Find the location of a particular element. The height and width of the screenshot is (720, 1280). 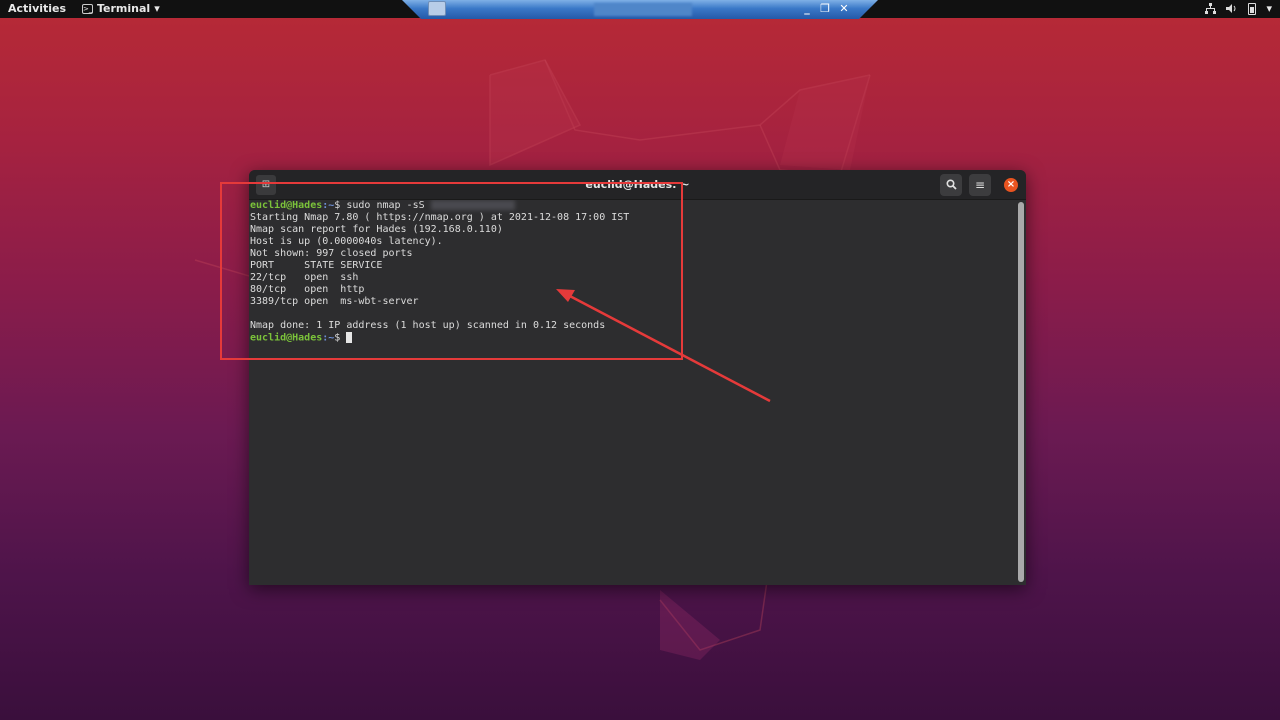

search-icon is located at coordinates (951, 184).